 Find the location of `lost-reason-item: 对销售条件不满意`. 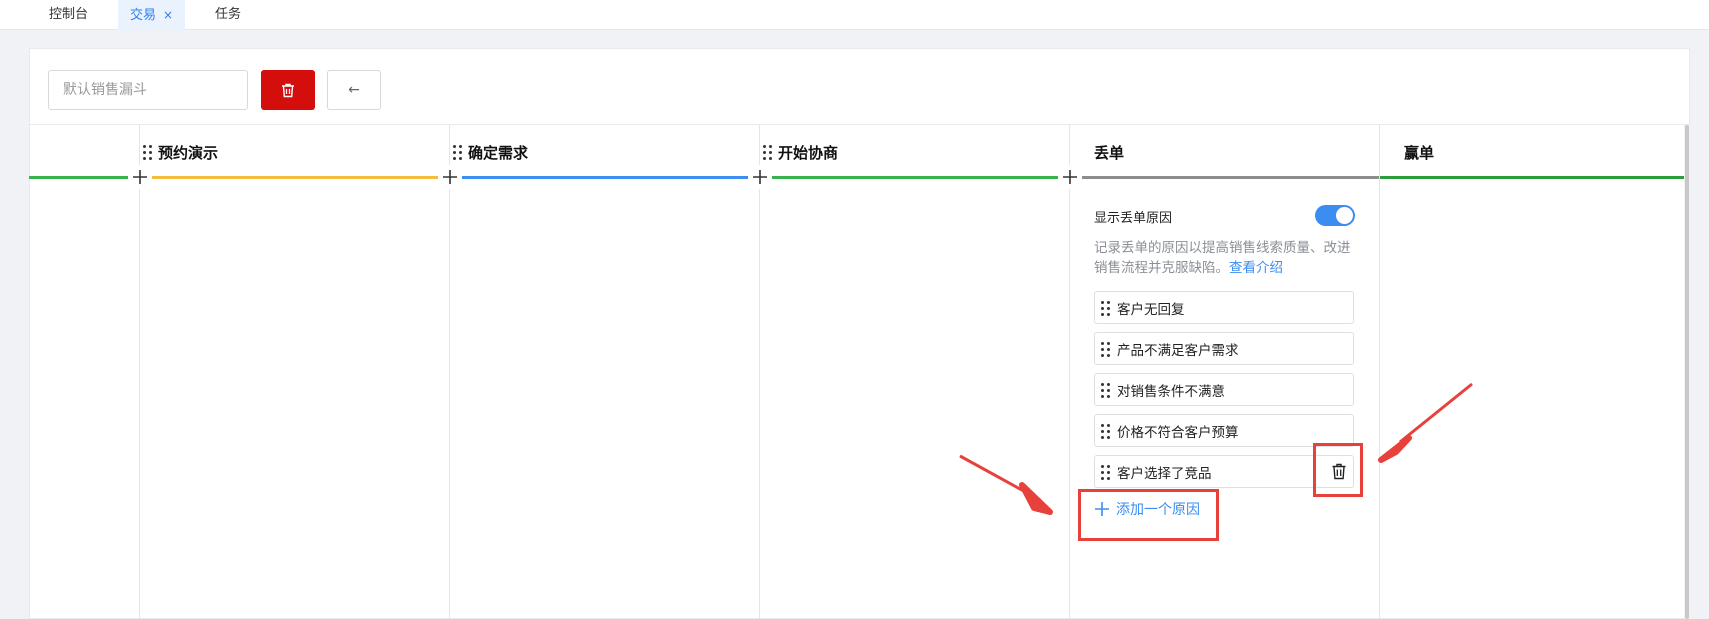

lost-reason-item: 对销售条件不满意 is located at coordinates (1224, 389).